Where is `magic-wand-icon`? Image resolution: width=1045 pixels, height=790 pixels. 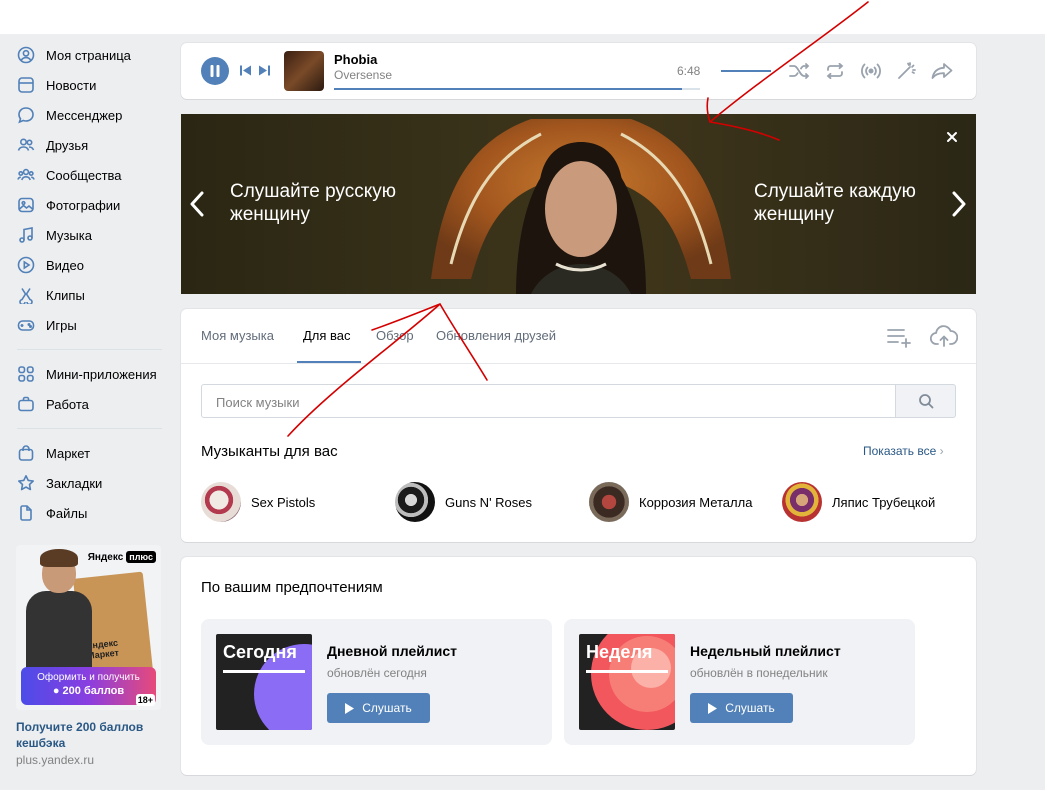 magic-wand-icon is located at coordinates (907, 70).